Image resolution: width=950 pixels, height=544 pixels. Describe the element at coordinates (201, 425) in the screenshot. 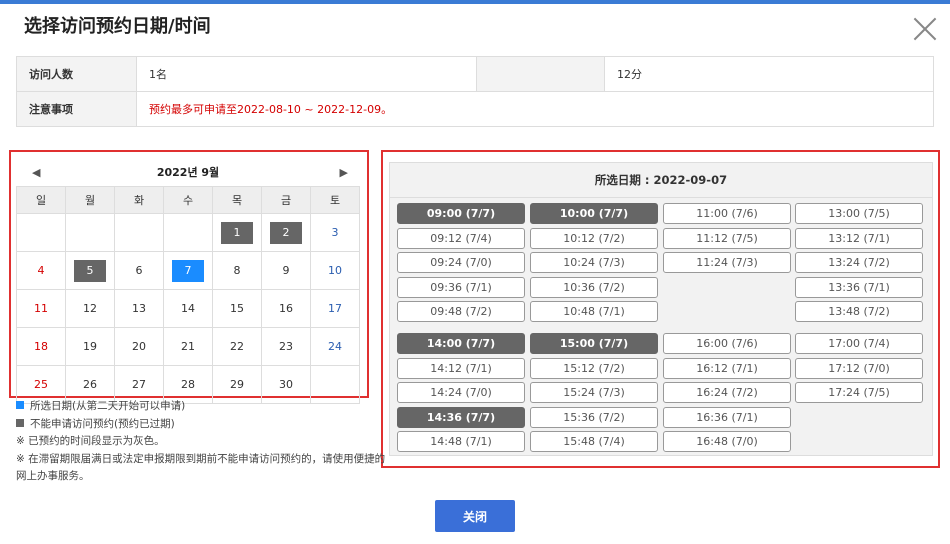

I see `legend-unavailable: 不能申请访问预约(预约已过期)` at that location.